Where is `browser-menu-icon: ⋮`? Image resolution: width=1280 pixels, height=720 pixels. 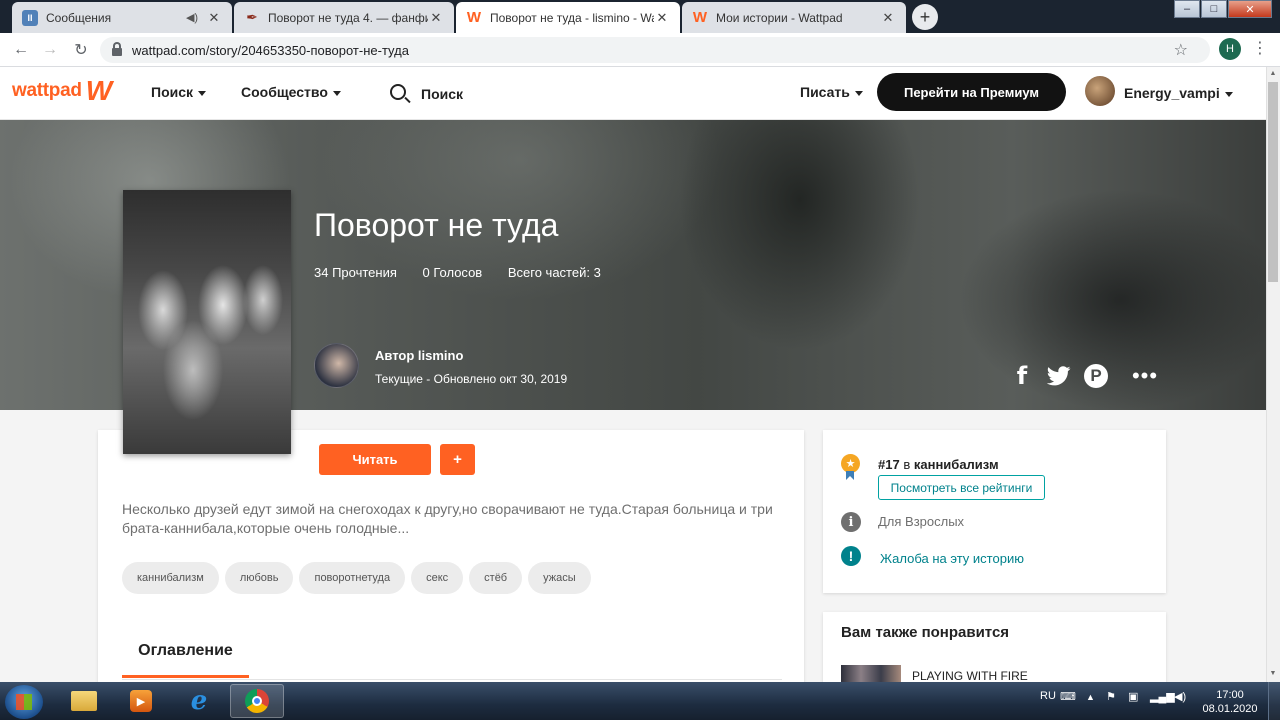
browser-menu-icon: ⋮ is located at coordinates (1260, 48).